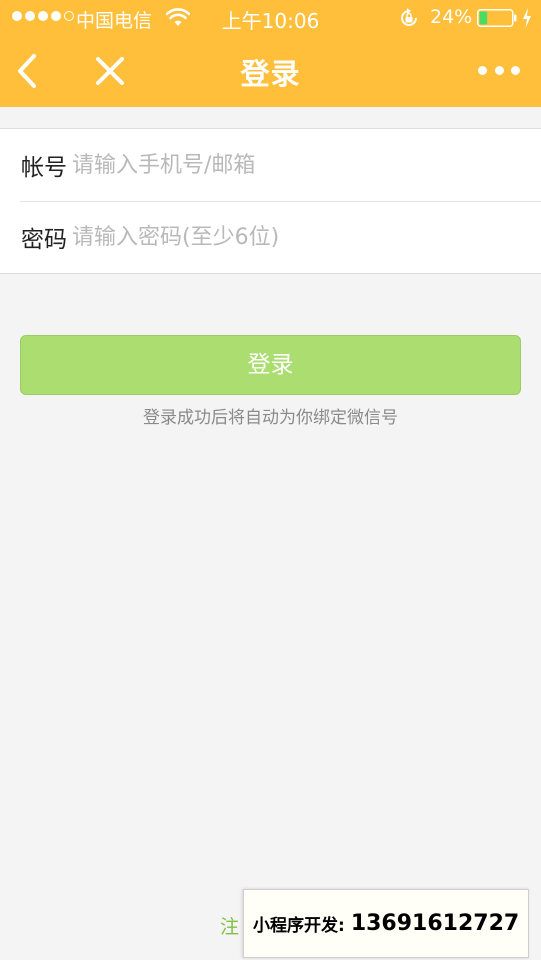  I want to click on account-label: 帐号, so click(44, 168).